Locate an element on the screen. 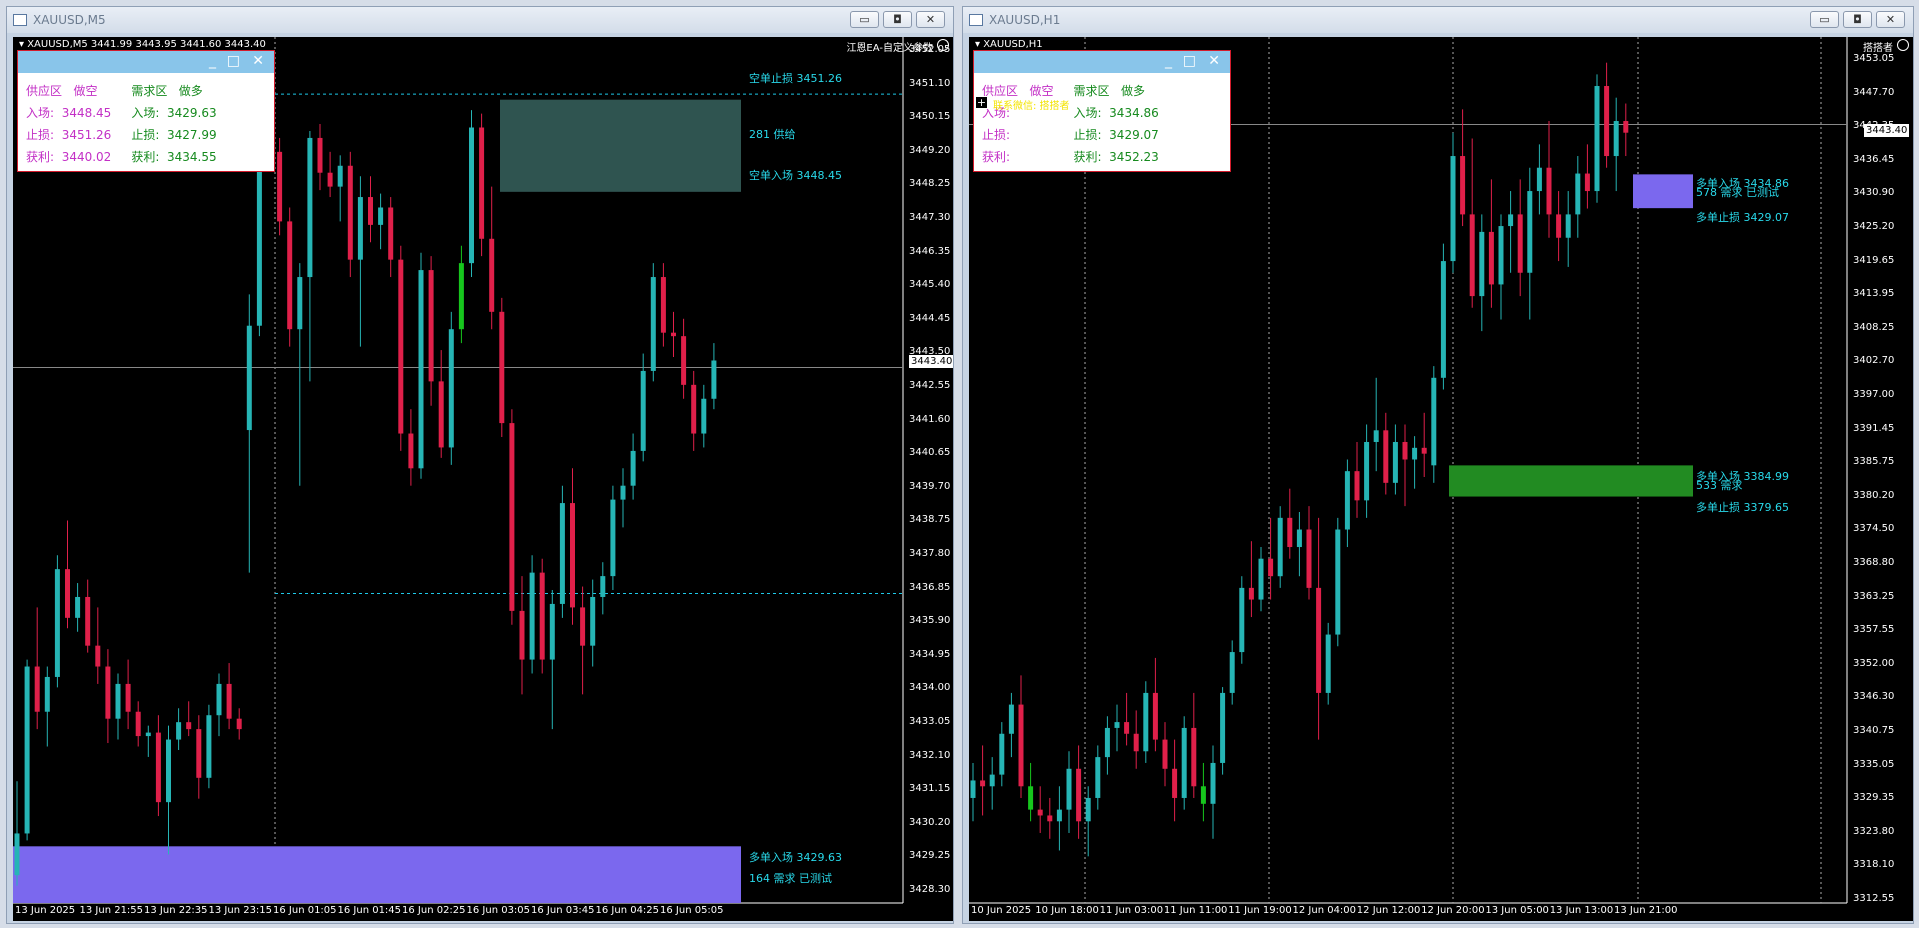 The image size is (1919, 928). price-tick: 3357.55 is located at coordinates (1874, 630).